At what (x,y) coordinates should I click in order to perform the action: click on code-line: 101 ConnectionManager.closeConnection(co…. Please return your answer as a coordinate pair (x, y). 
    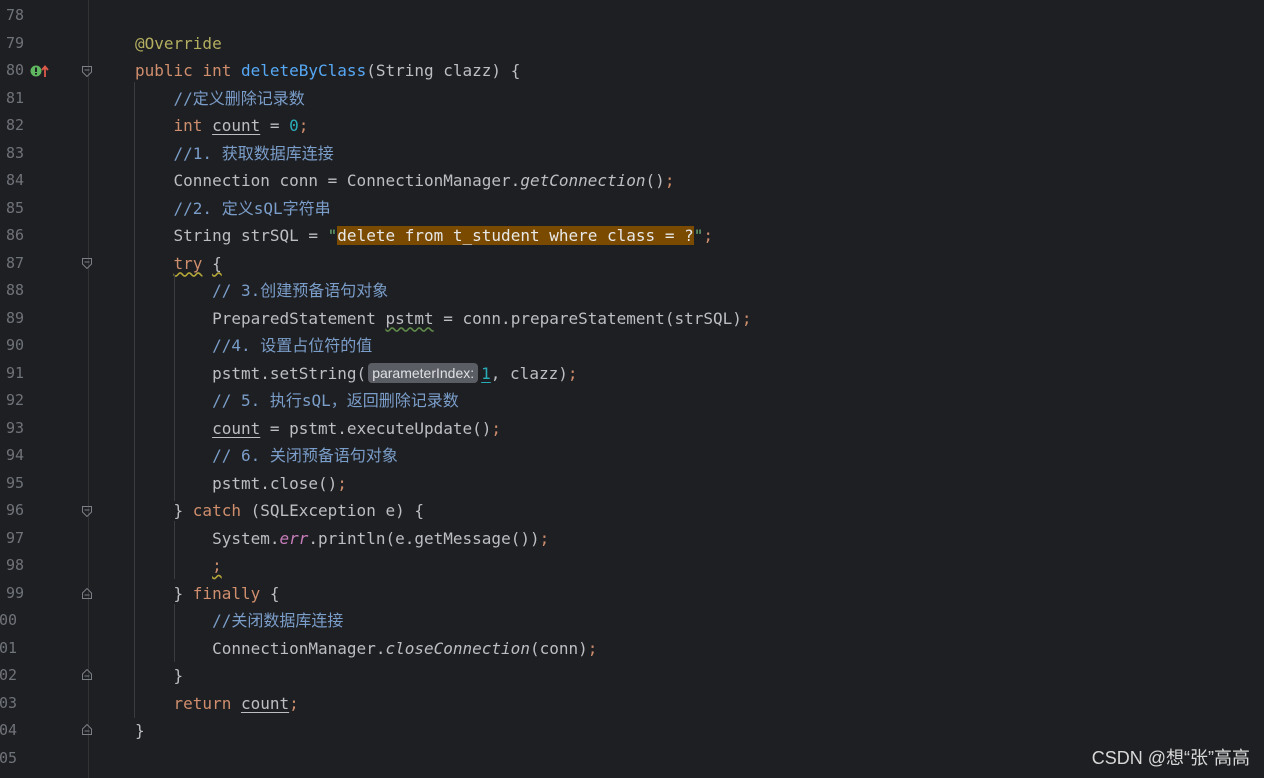
    Looking at the image, I should click on (632, 649).